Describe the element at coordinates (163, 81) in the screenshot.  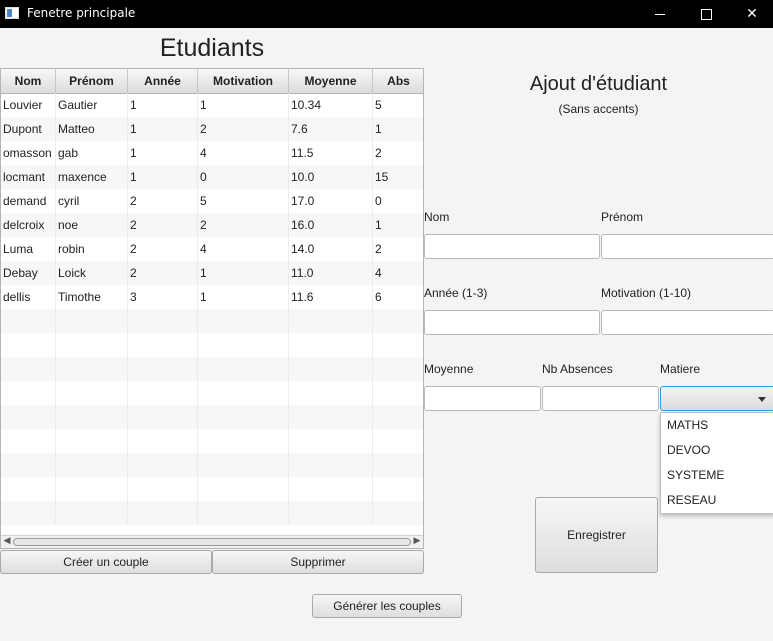
I see `column-header: Année` at that location.